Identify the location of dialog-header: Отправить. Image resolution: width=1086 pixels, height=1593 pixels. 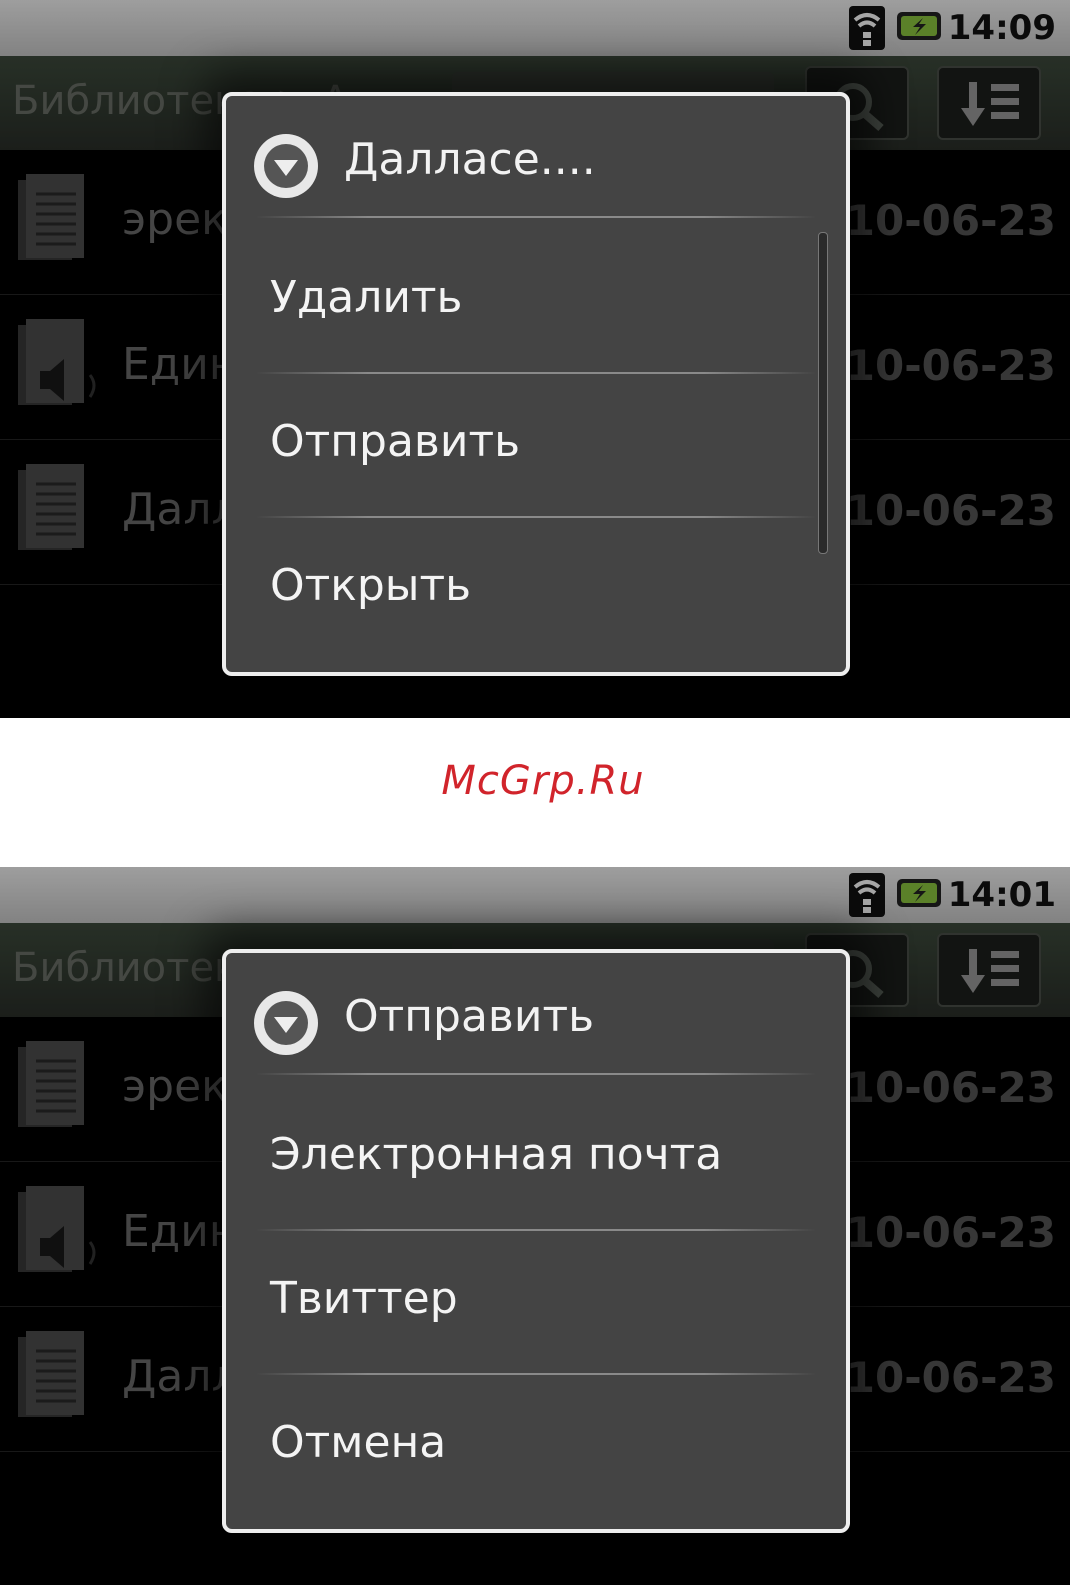
(536, 1014).